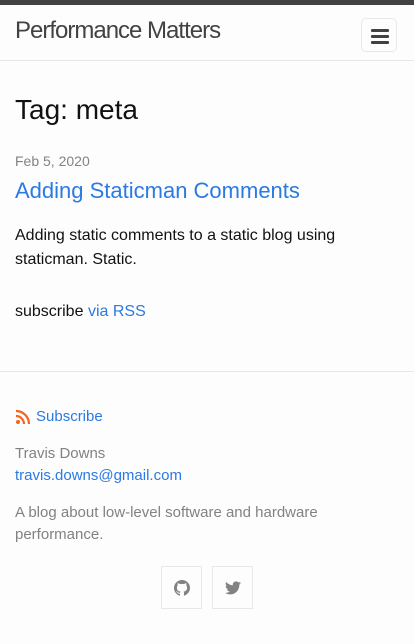  What do you see at coordinates (52, 161) in the screenshot?
I see `post-date: Feb 5, 2020` at bounding box center [52, 161].